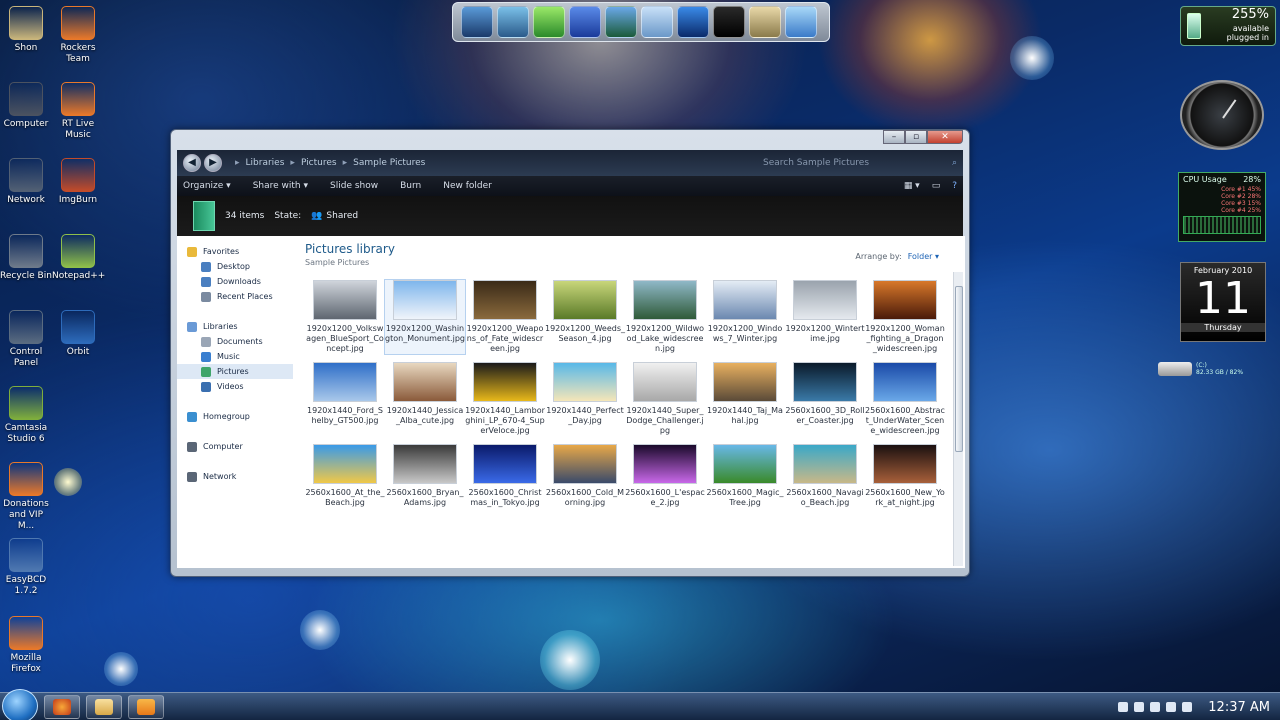 This screenshot has height=720, width=1280. I want to click on calendar-gadget: February 2010 11 Thursday, so click(1223, 302).